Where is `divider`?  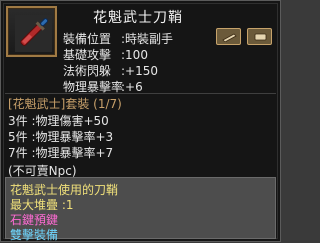
divider is located at coordinates (140, 93).